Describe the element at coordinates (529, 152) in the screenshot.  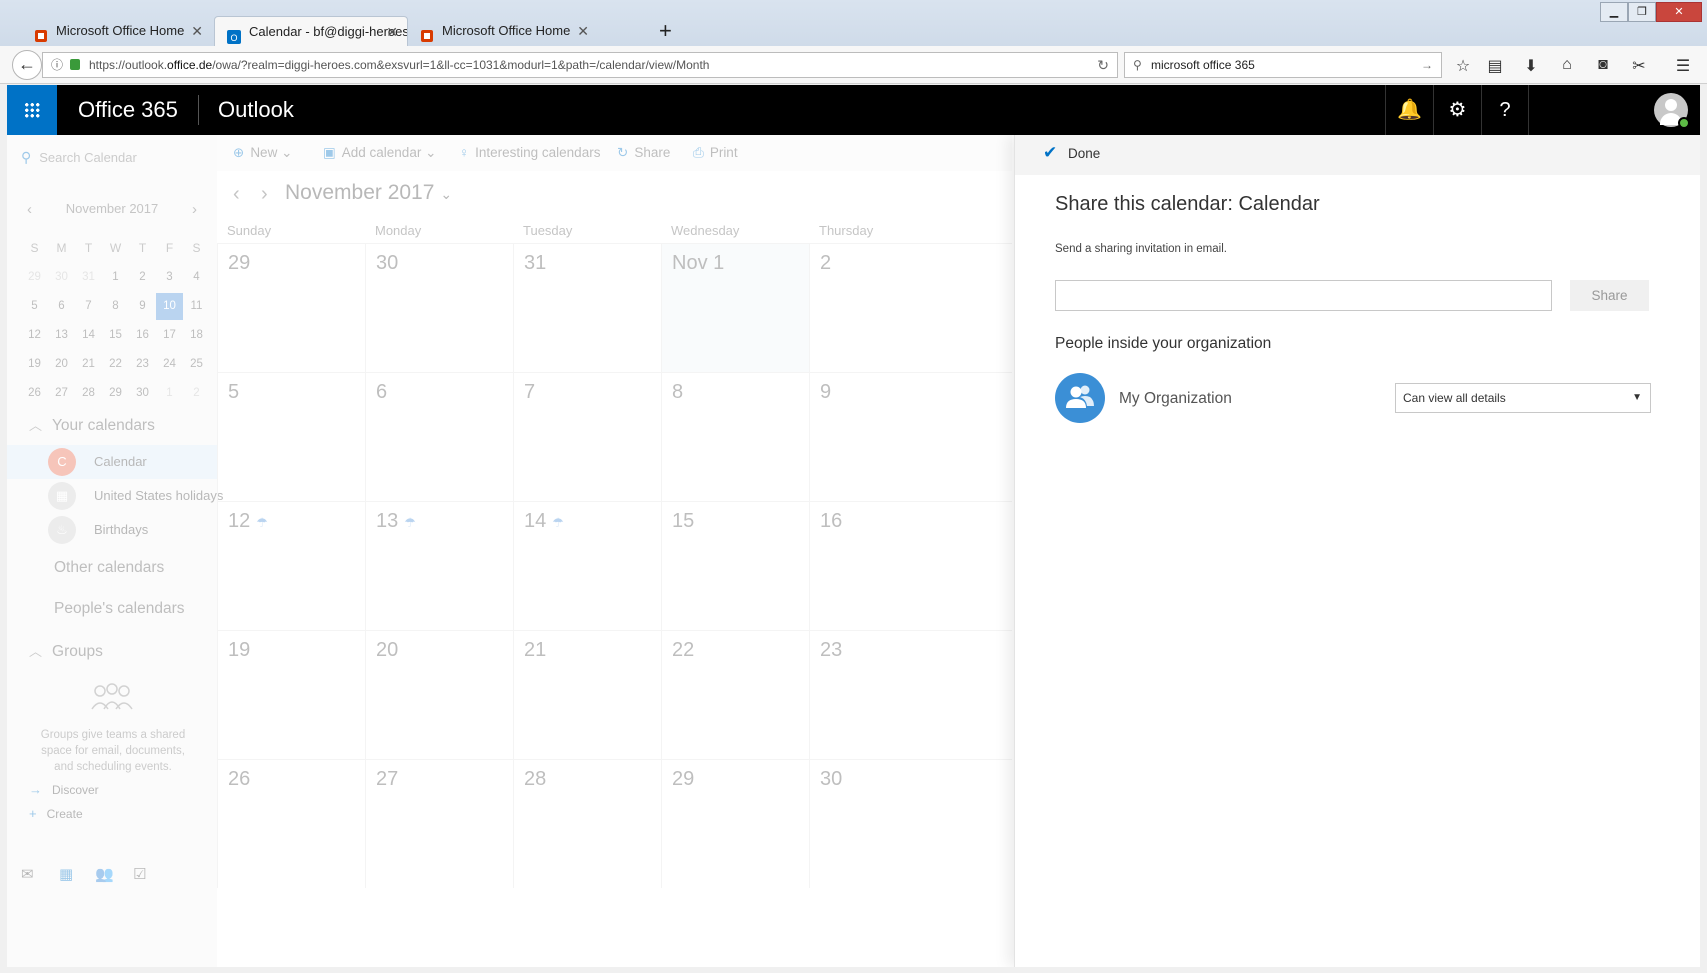
I see `interesting-calendars-button: ♀ Interesting calendars` at that location.